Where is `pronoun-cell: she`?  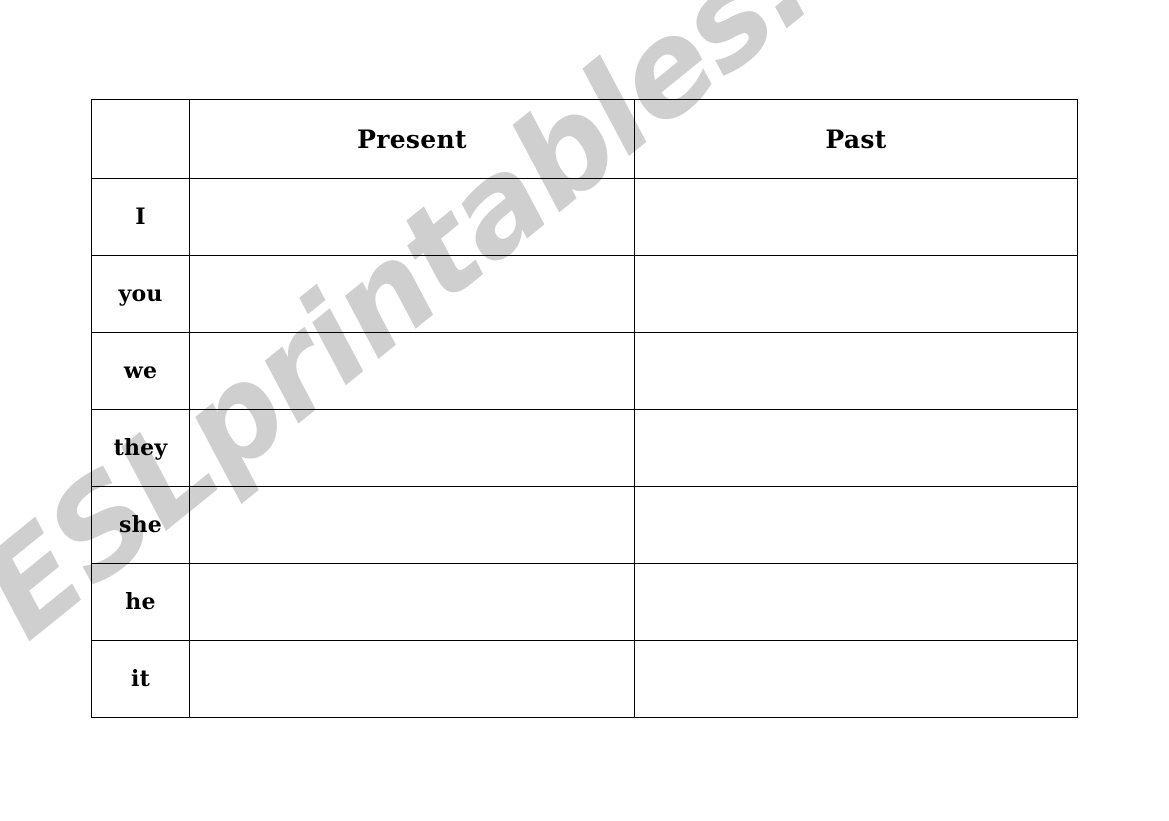 pronoun-cell: she is located at coordinates (140, 525).